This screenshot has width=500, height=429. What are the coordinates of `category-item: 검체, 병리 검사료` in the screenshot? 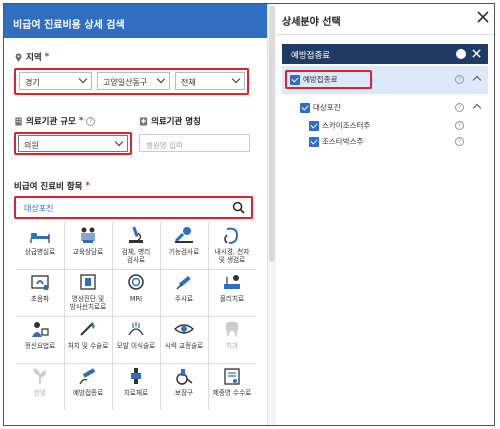 It's located at (136, 245).